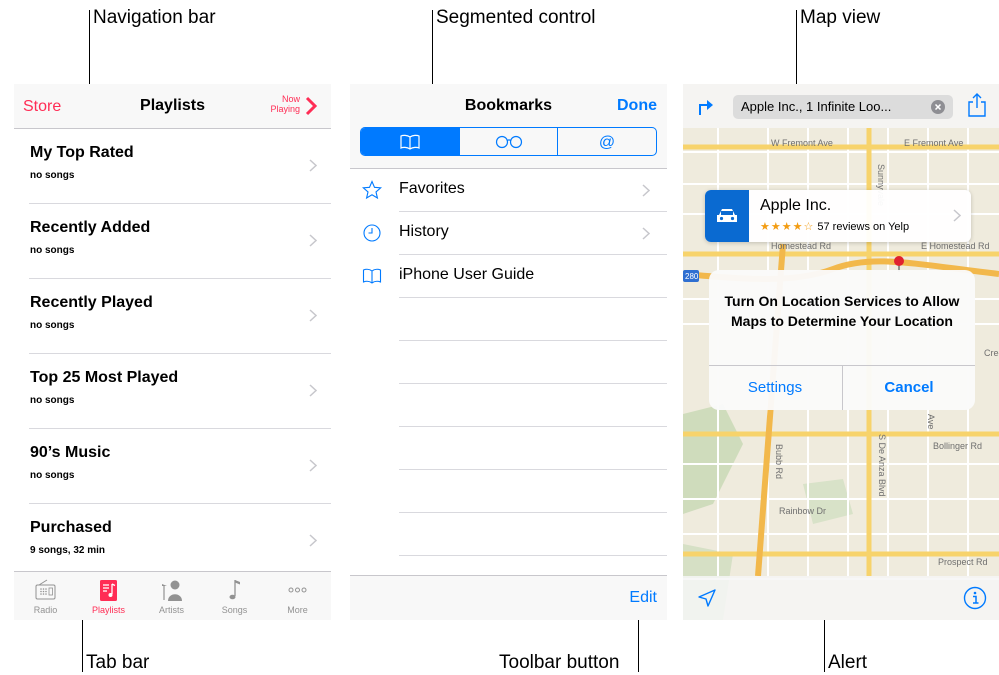  What do you see at coordinates (118, 662) in the screenshot?
I see `callout-tab-bar: Tab bar` at bounding box center [118, 662].